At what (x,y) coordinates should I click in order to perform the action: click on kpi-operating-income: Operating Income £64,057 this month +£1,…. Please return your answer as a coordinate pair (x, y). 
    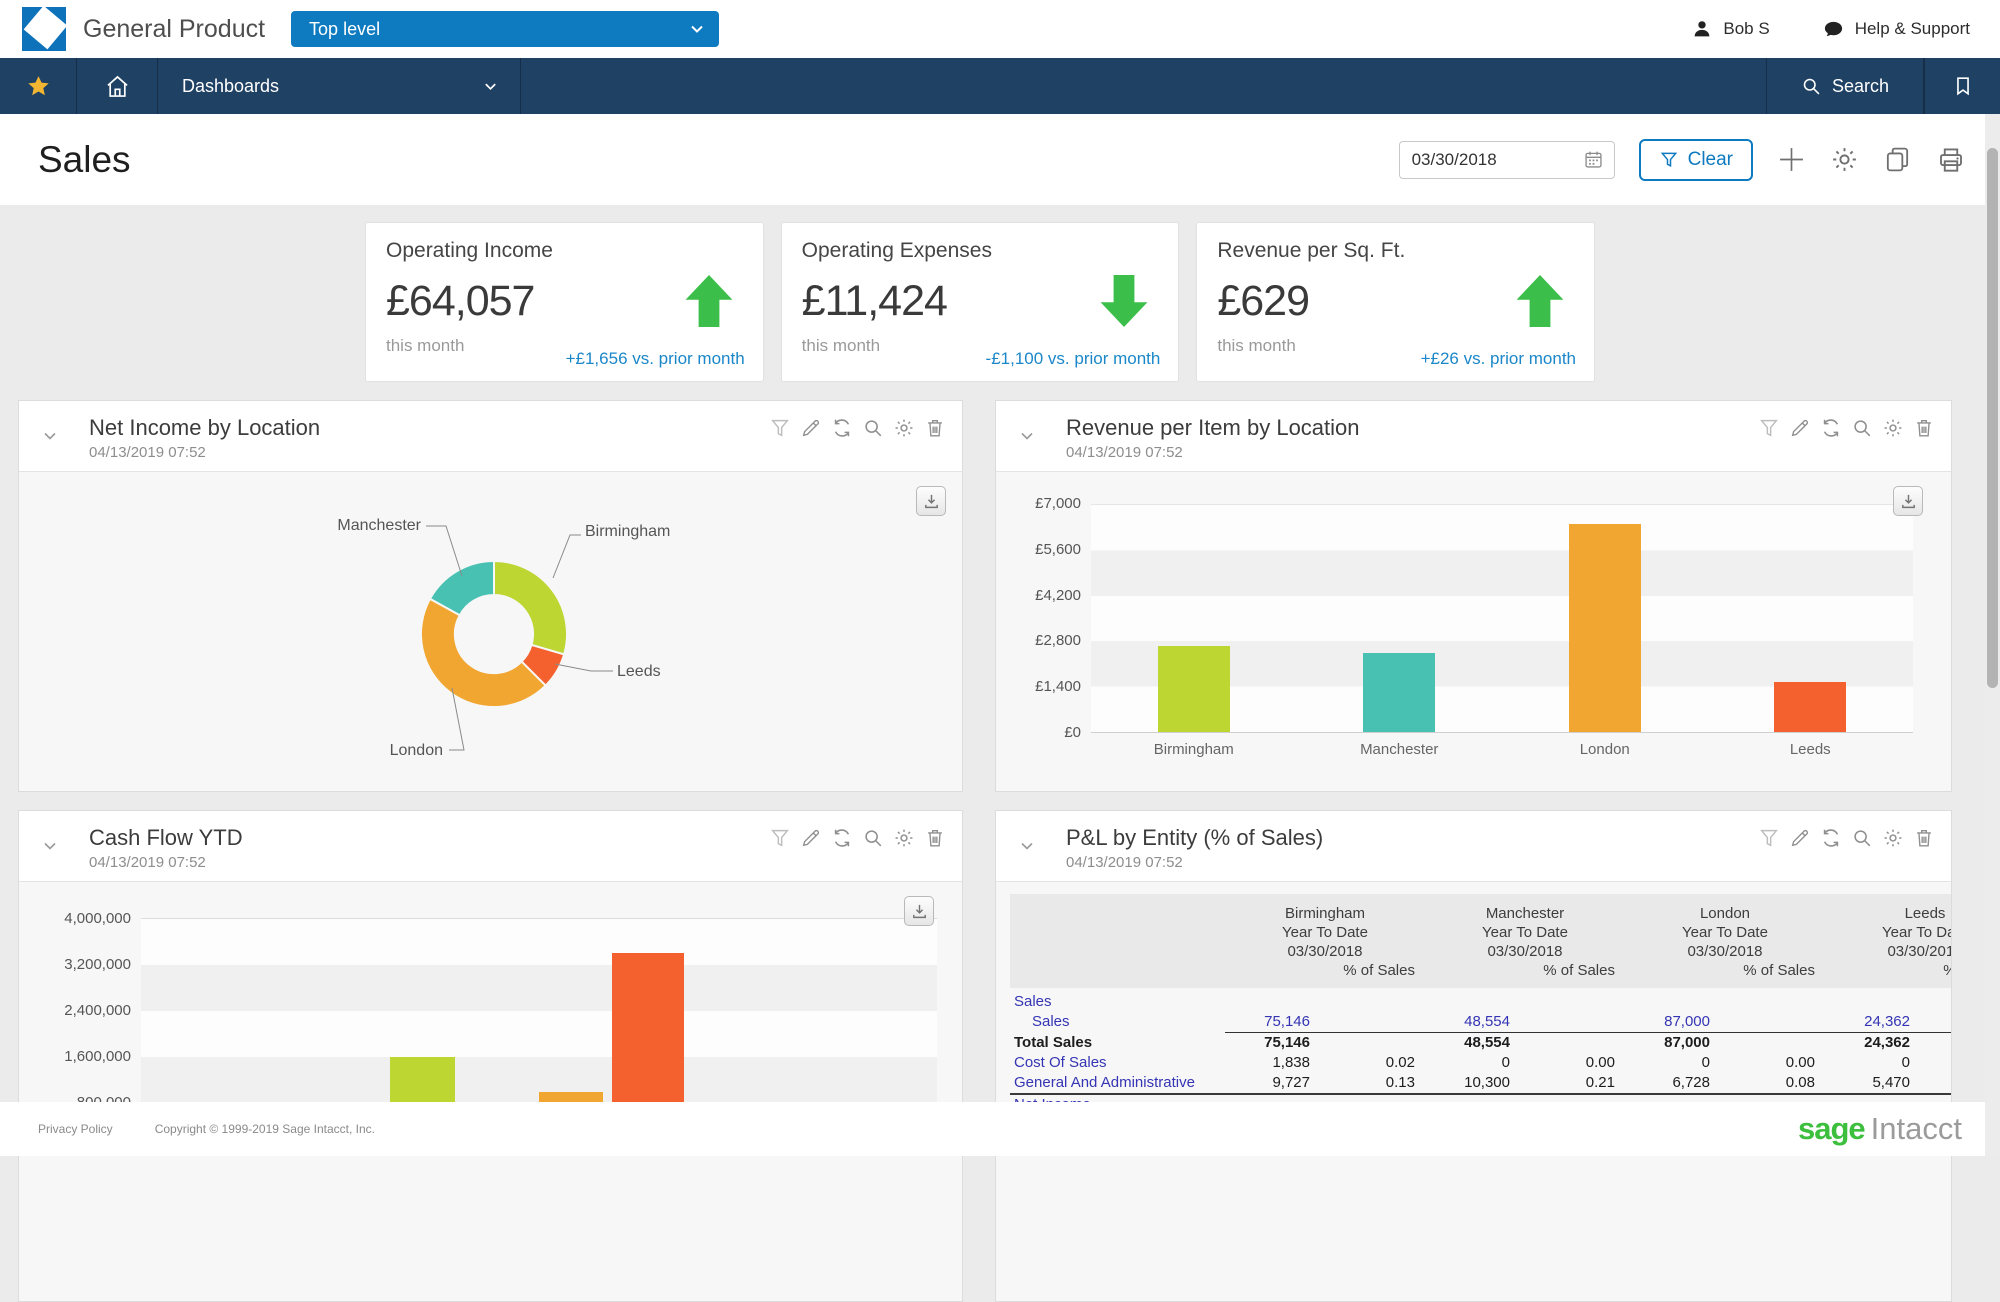
    Looking at the image, I should click on (564, 302).